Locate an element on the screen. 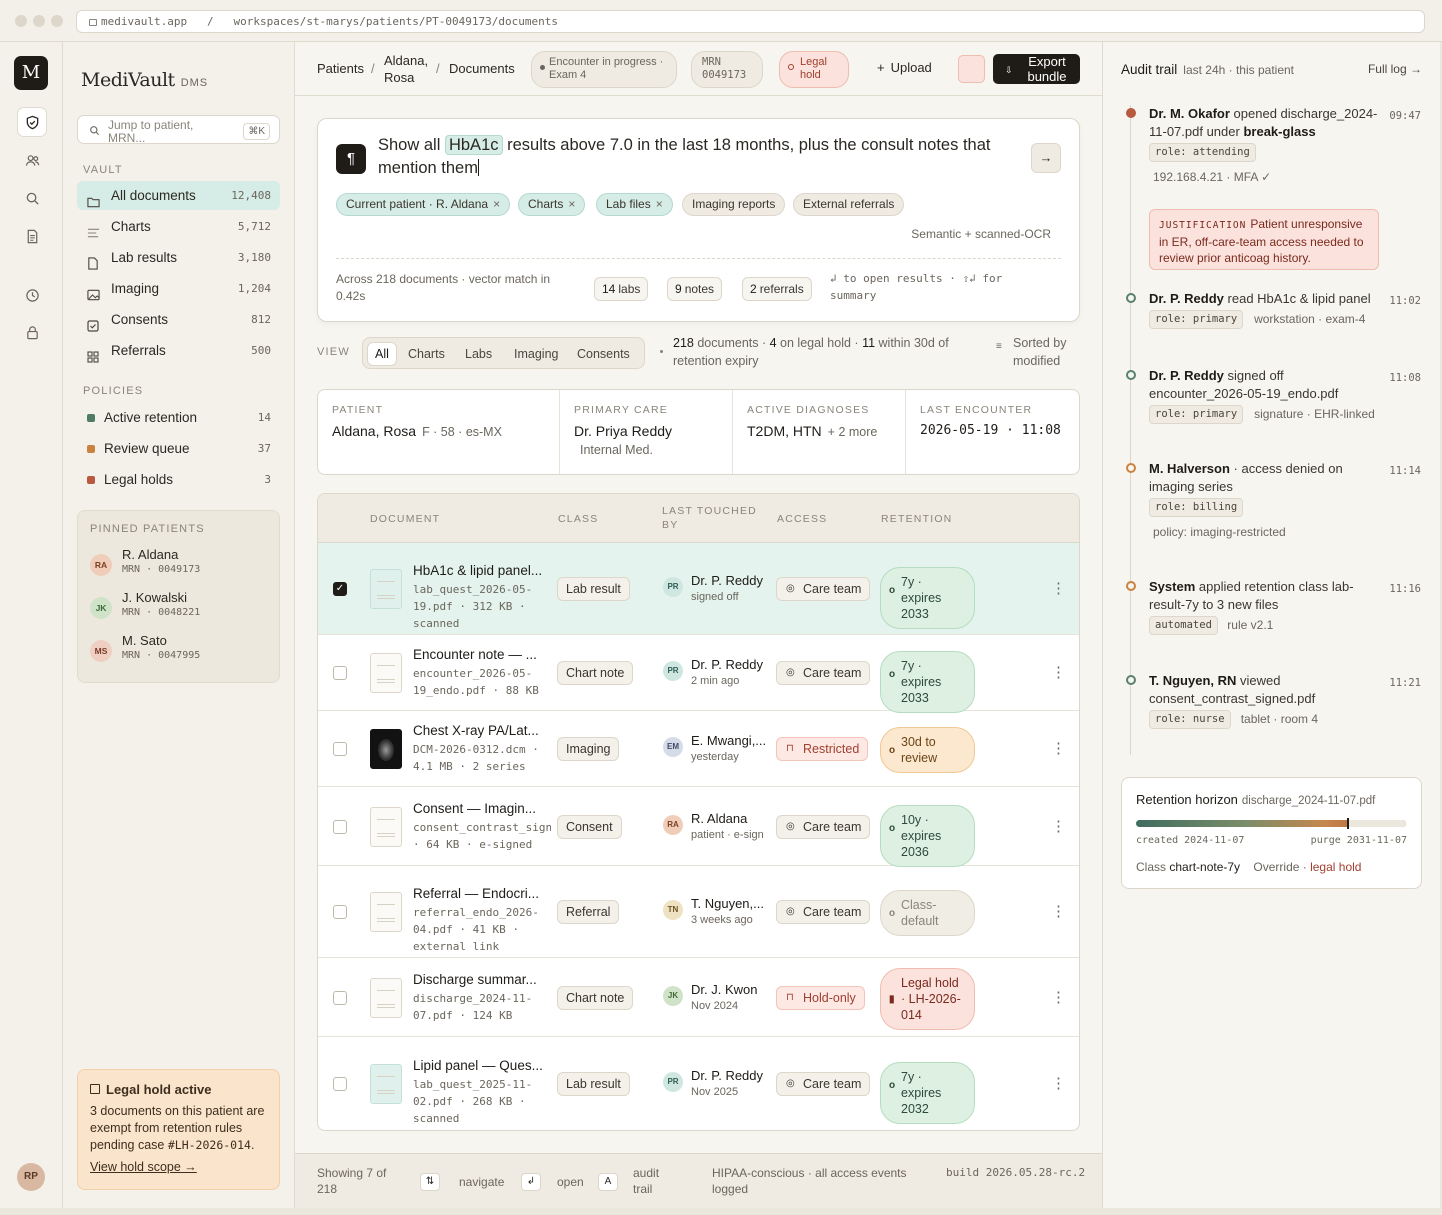  tab-imaging: Imaging is located at coordinates (536, 354).